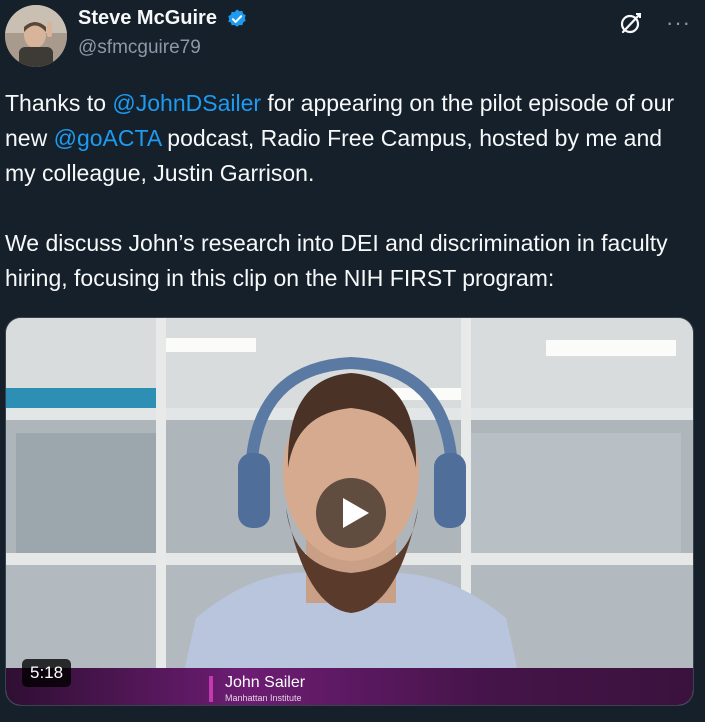  I want to click on lower-third-accent, so click(211, 689).